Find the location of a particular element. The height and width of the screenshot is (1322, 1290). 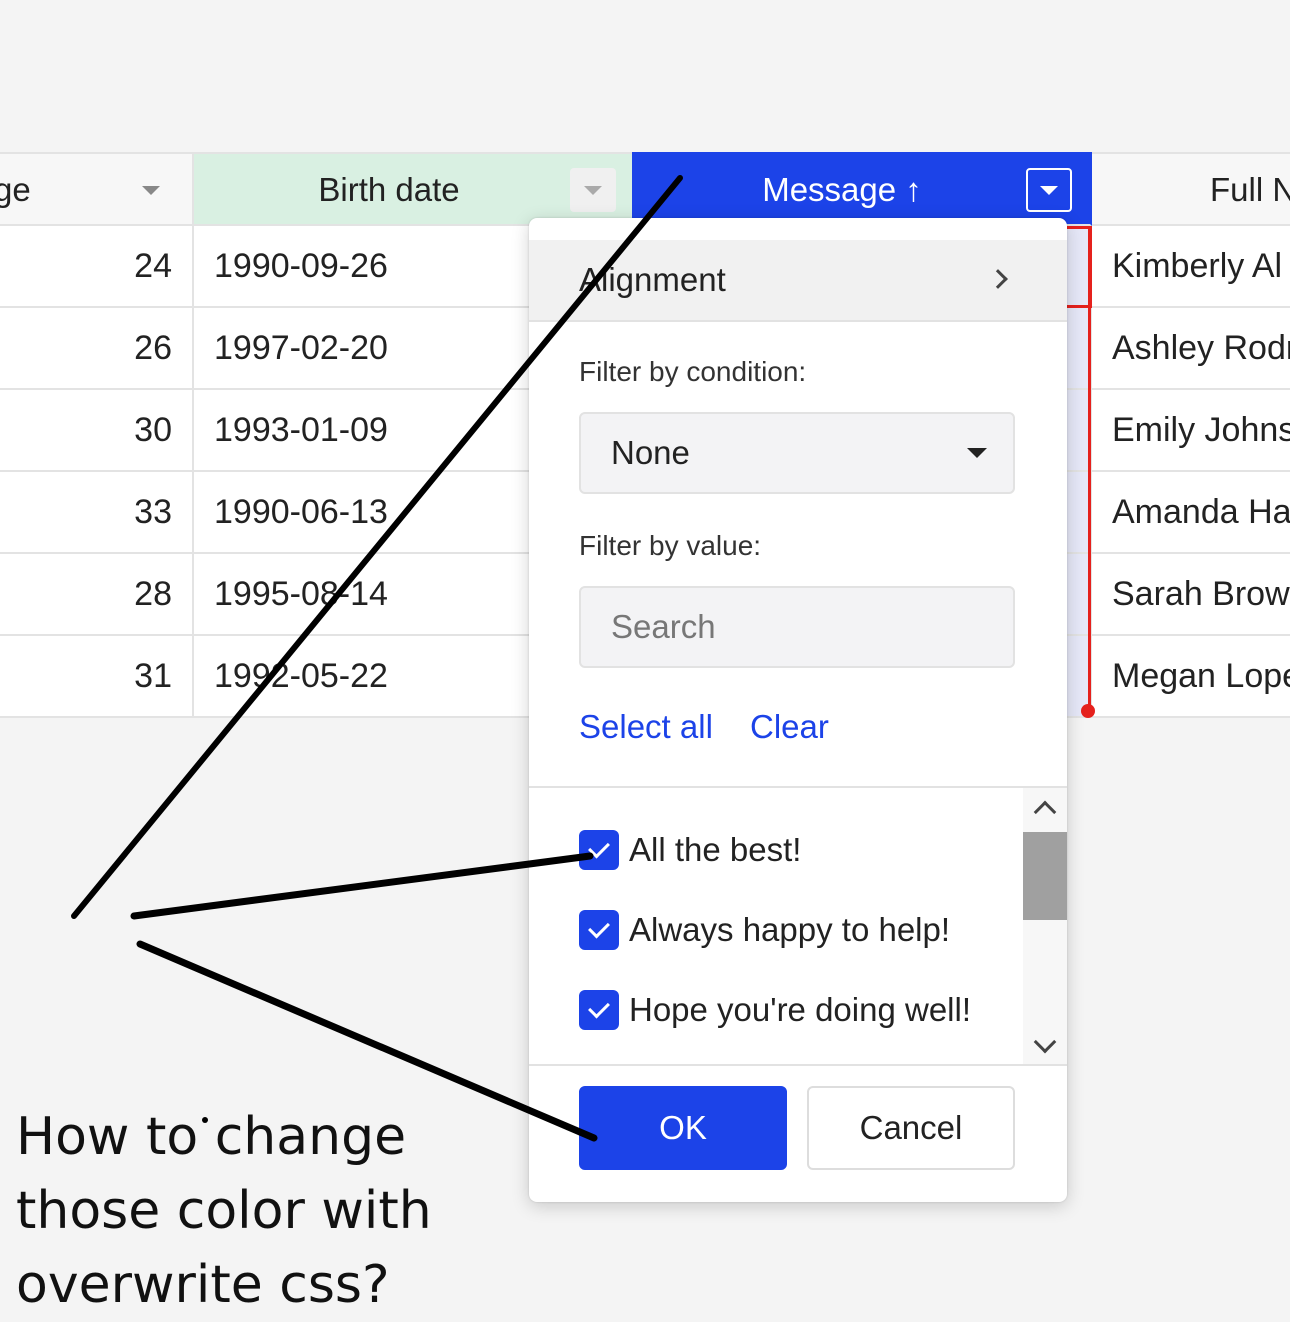

scrollbar-track is located at coordinates (1045, 926).